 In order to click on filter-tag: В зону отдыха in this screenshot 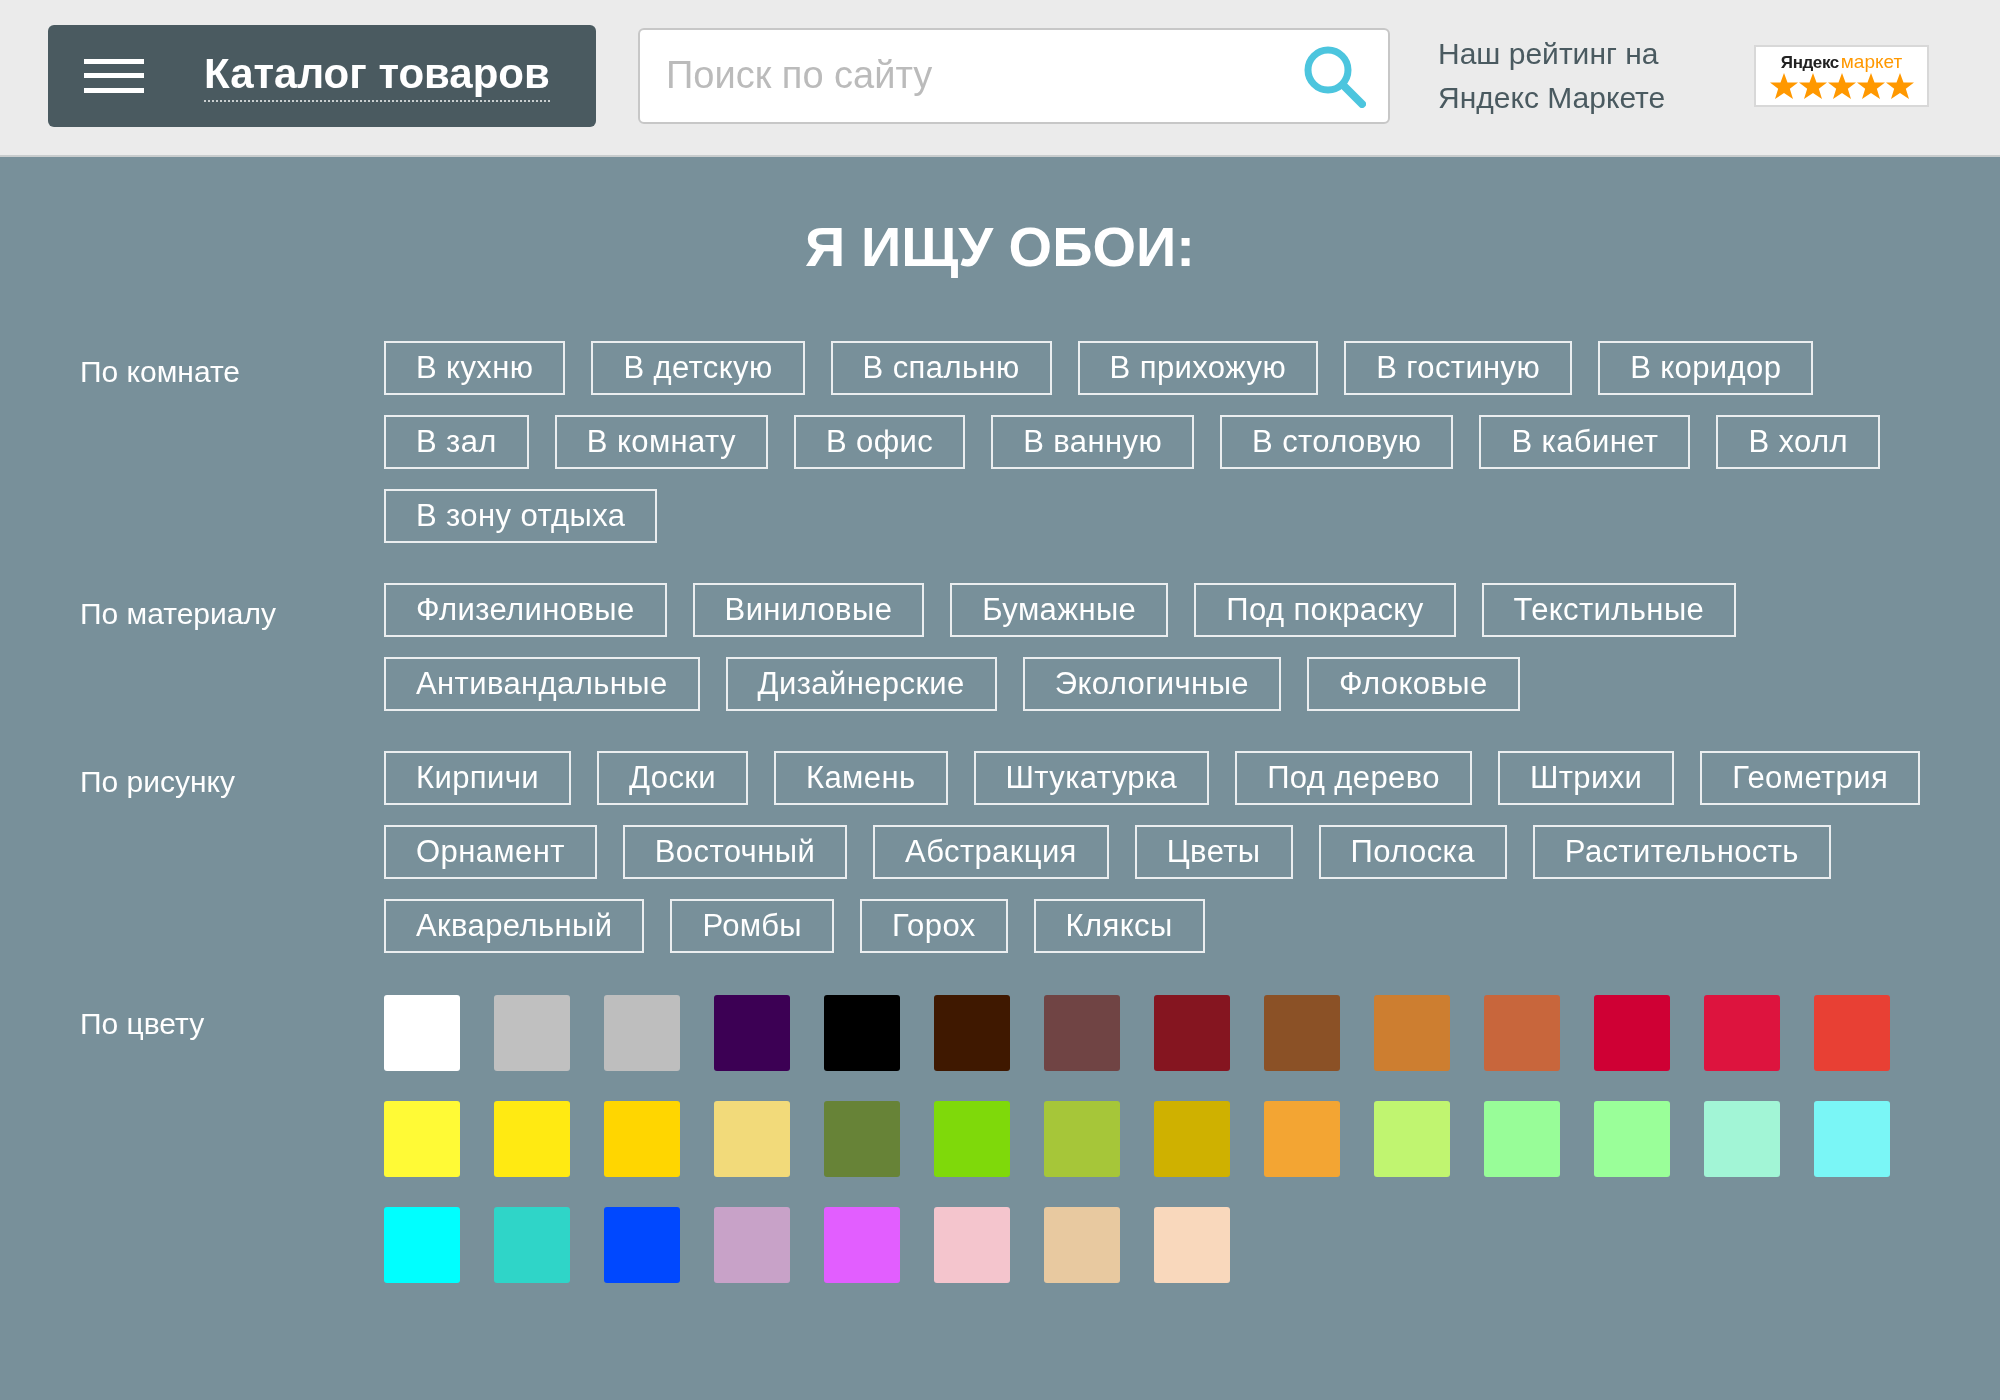, I will do `click(521, 516)`.